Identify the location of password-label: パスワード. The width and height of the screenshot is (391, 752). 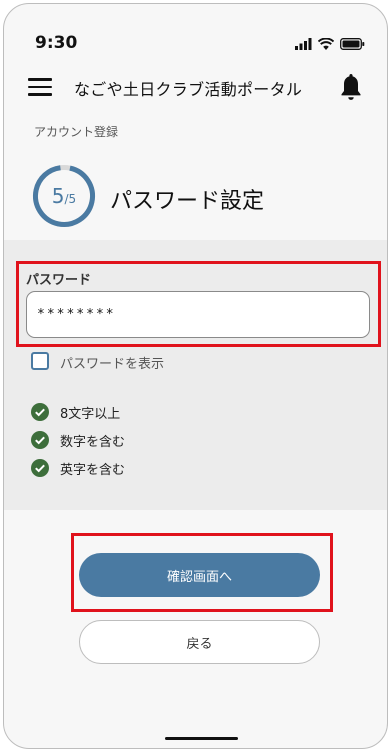
(59, 280).